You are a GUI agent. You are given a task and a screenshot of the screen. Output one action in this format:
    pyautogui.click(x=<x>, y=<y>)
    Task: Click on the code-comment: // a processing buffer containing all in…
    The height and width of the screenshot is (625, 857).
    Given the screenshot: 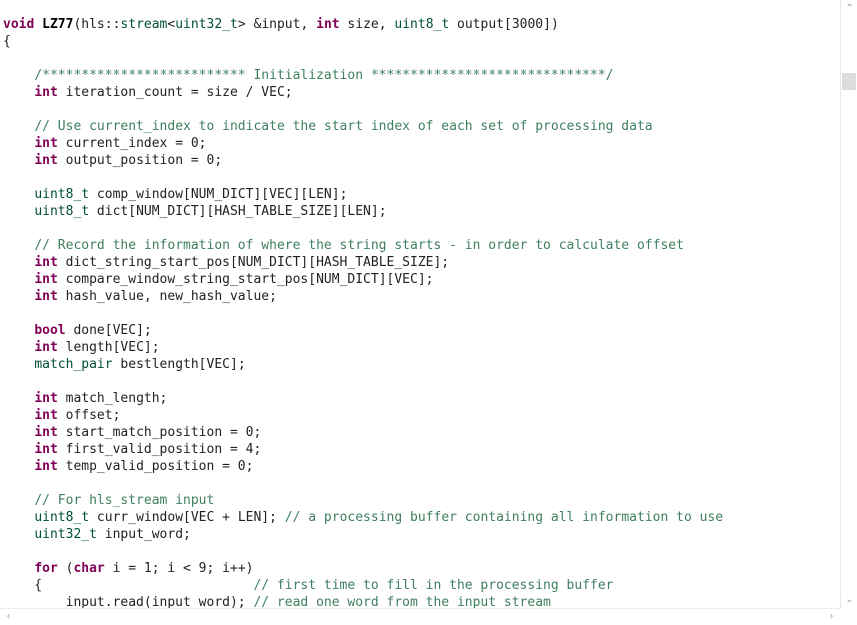 What is the action you would take?
    pyautogui.click(x=504, y=517)
    